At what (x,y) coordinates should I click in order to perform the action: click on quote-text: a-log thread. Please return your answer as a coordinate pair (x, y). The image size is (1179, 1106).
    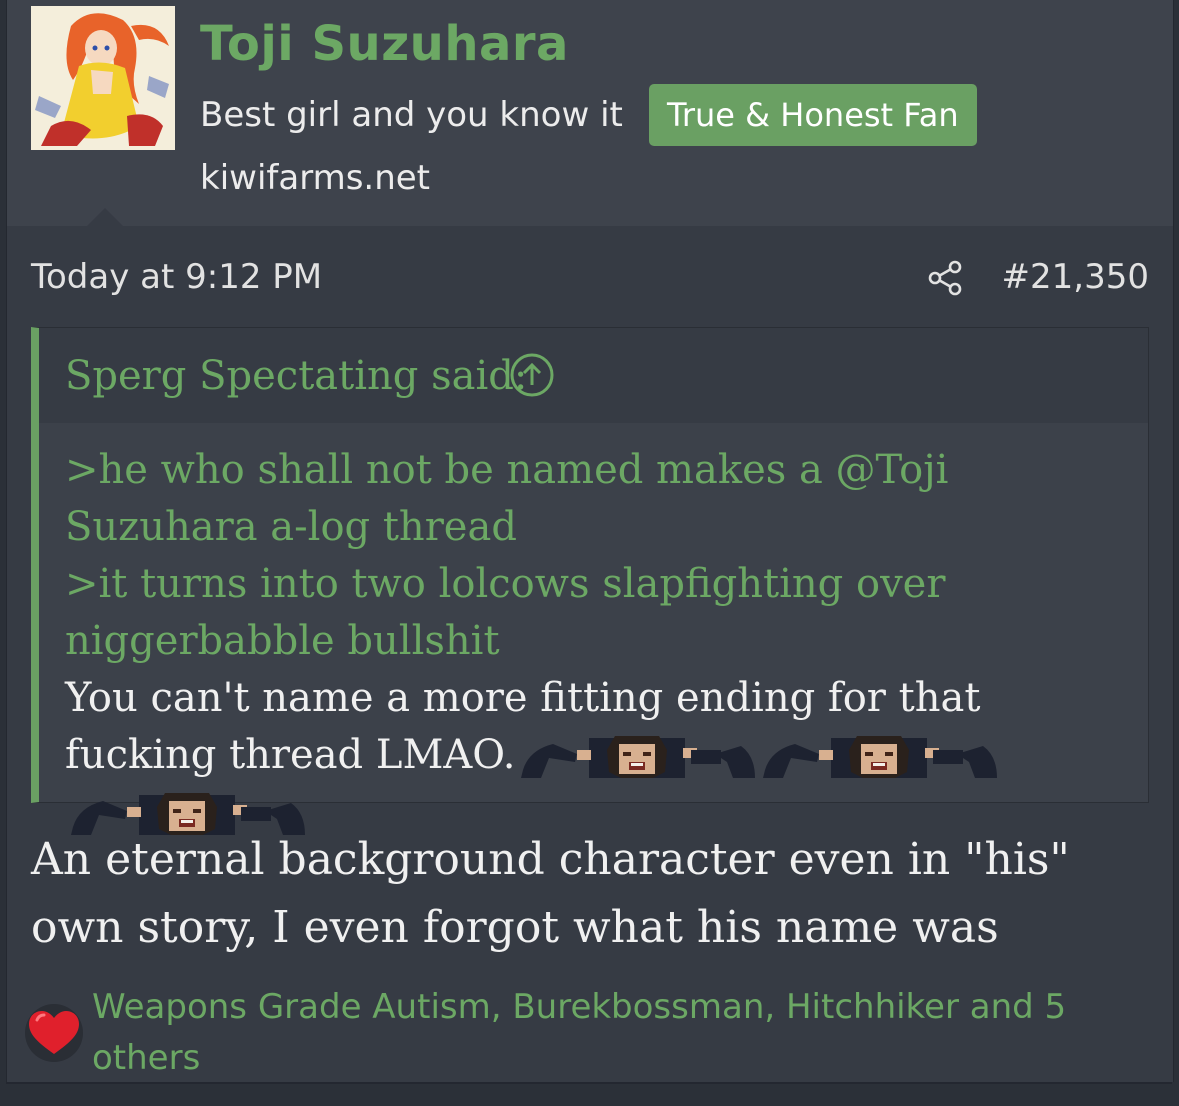
    Looking at the image, I should click on (387, 527).